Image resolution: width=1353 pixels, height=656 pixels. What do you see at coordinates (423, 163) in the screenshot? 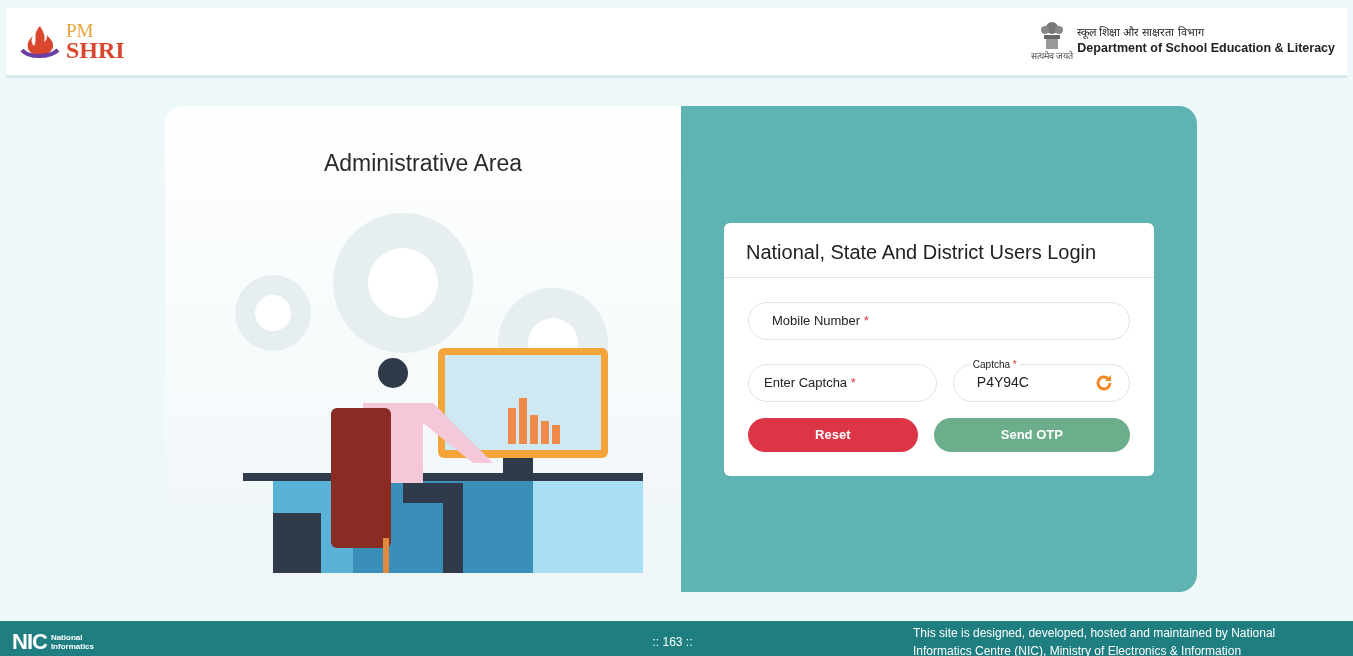
I see `panel-title: Administrative Area` at bounding box center [423, 163].